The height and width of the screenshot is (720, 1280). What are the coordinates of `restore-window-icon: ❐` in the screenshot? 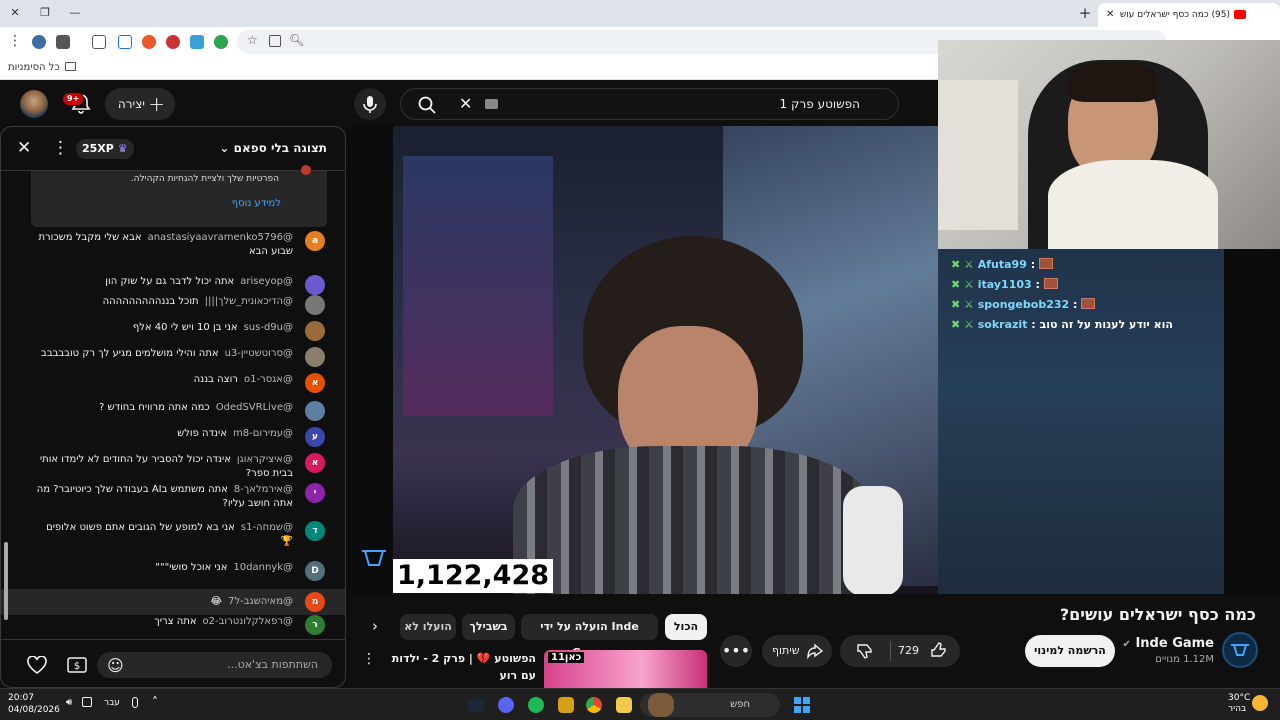 It's located at (45, 13).